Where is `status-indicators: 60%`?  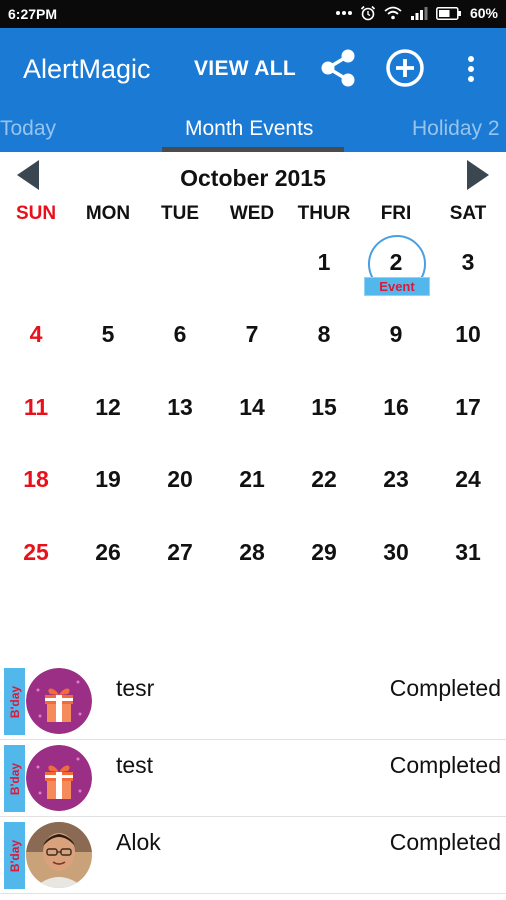
status-indicators: 60% is located at coordinates (416, 13).